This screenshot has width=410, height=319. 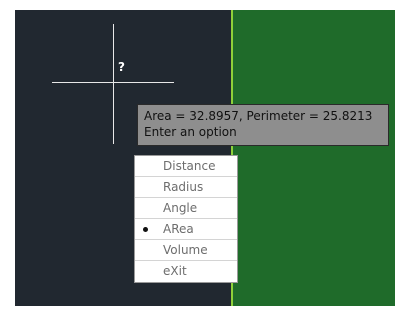 What do you see at coordinates (175, 271) in the screenshot?
I see `menu-item-label: eXit` at bounding box center [175, 271].